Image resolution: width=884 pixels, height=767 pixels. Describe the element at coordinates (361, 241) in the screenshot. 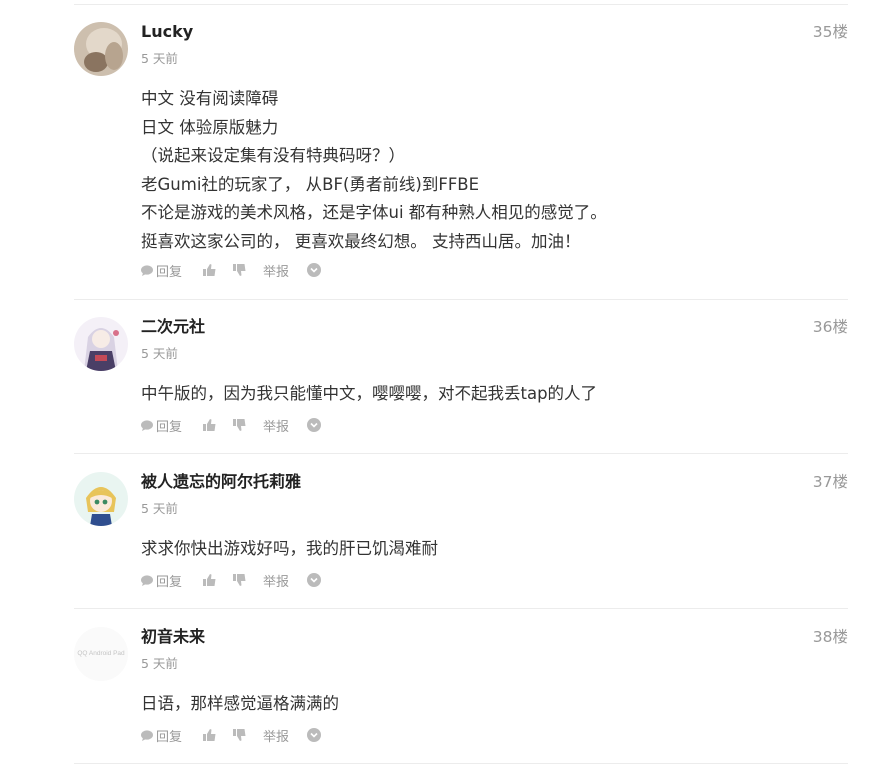

I see `comment-line: 挺喜欢这家公司的， 更喜欢最终幻想。 支持西山居。加油！` at that location.